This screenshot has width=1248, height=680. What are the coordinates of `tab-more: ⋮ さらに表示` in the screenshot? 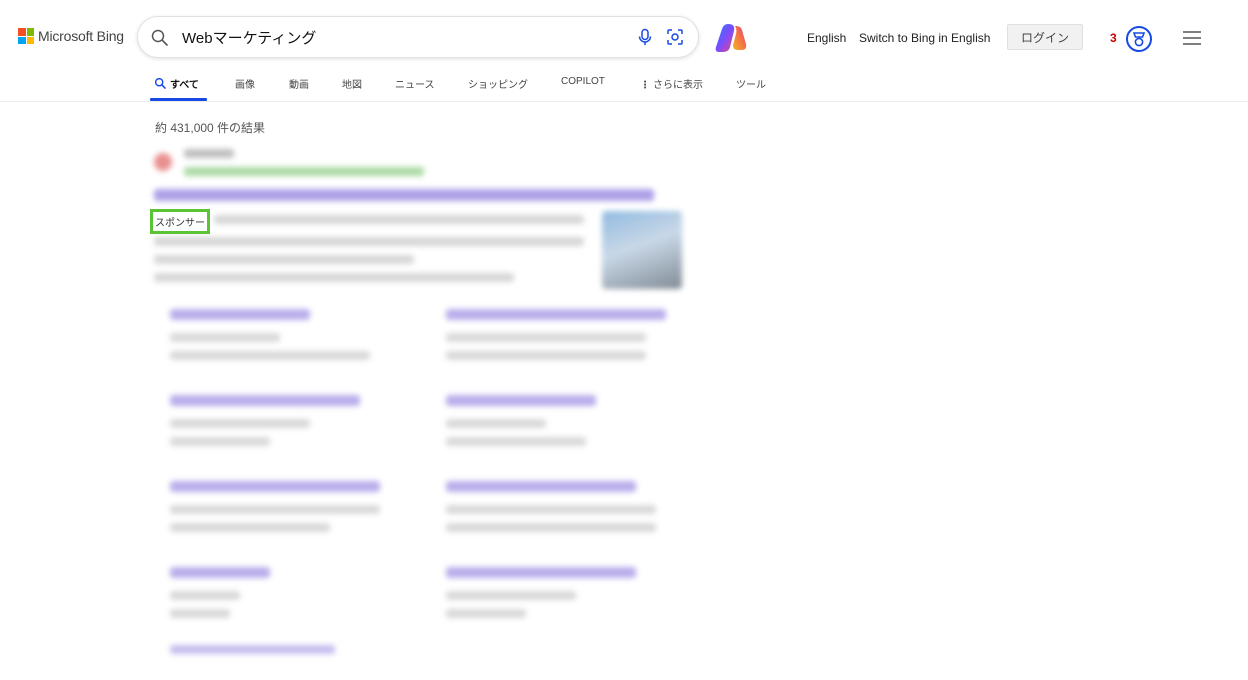 It's located at (671, 83).